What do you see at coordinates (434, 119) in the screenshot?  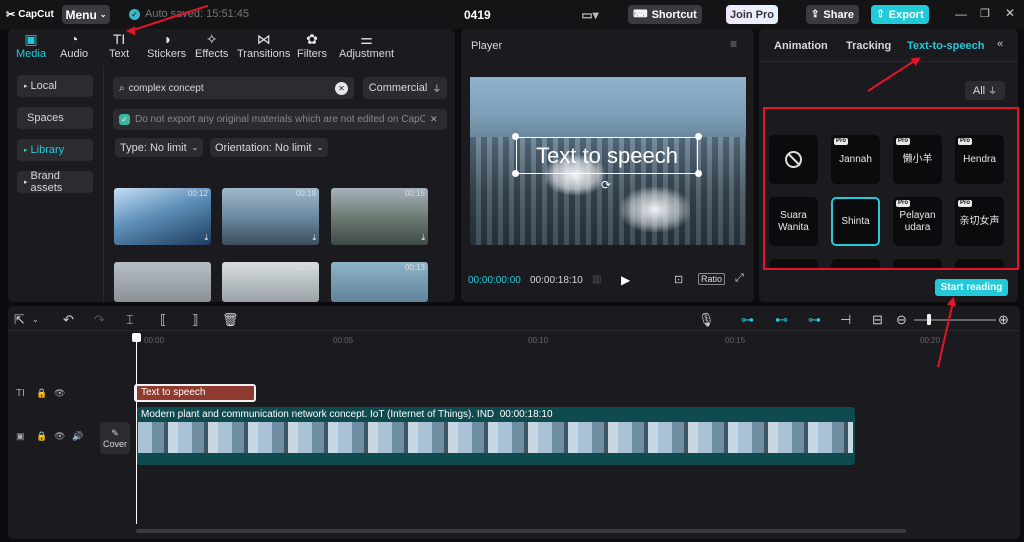 I see `close-notice-icon: ✕` at bounding box center [434, 119].